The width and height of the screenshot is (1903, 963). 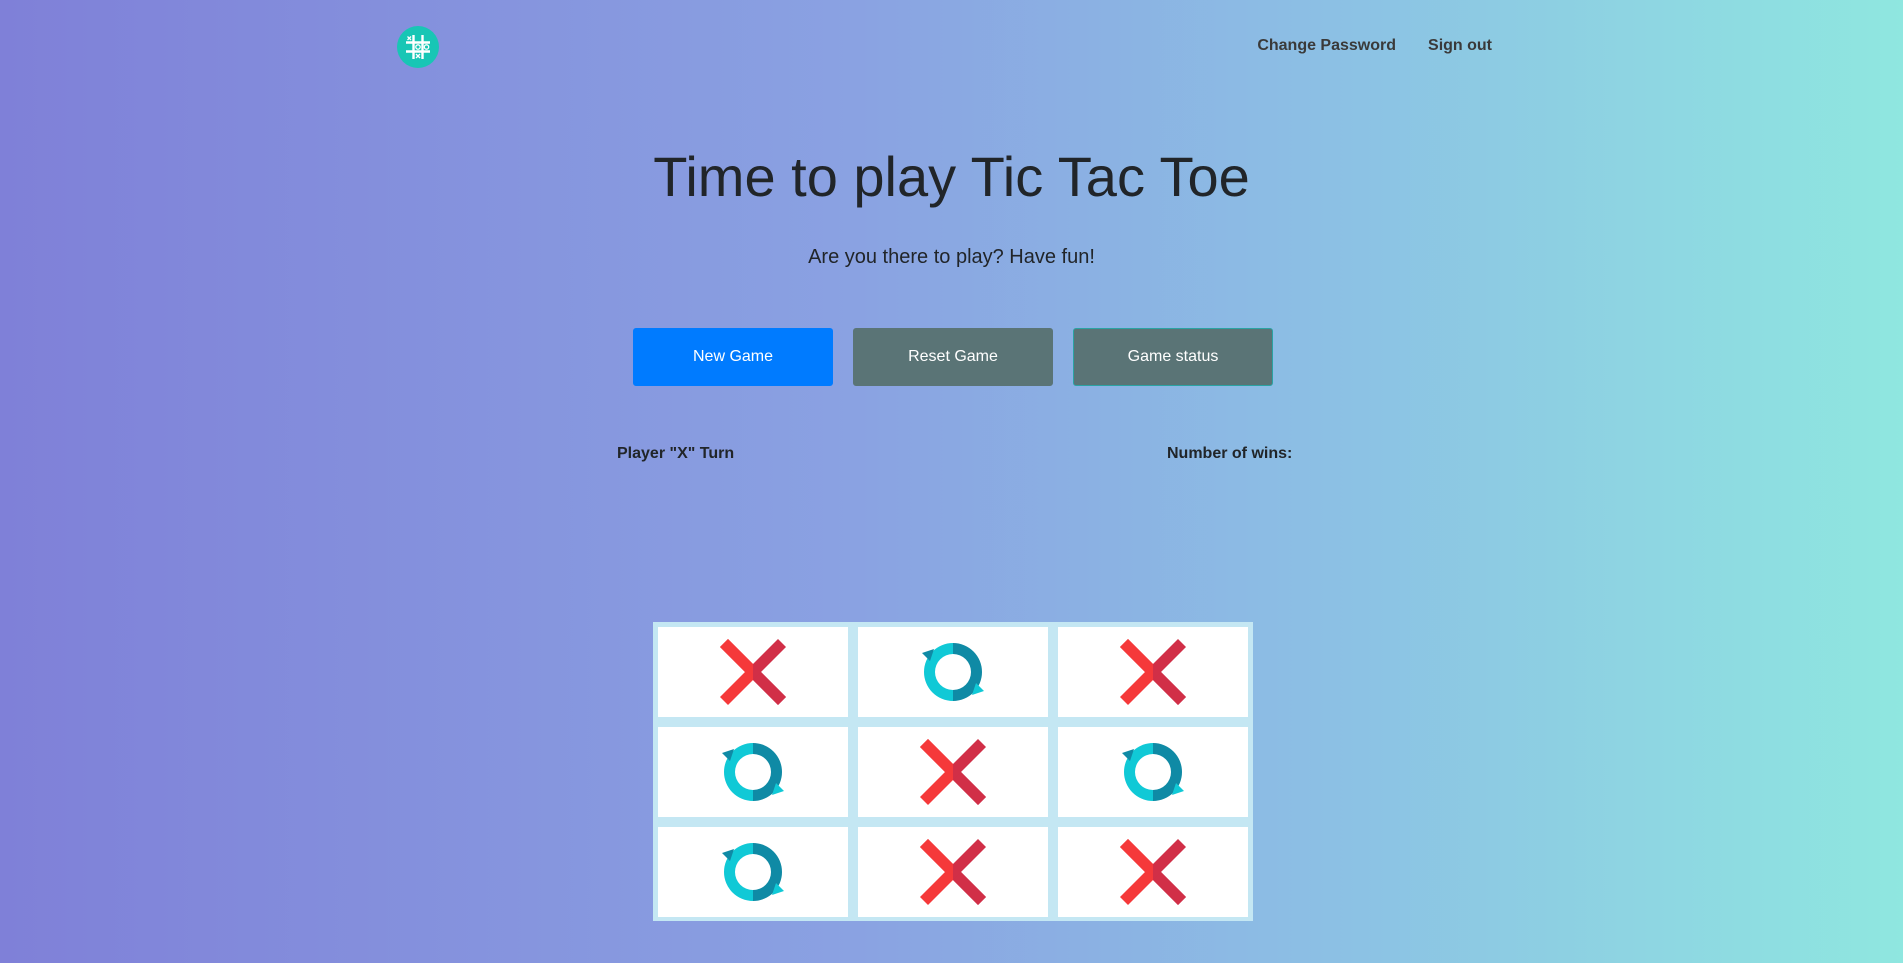 I want to click on grid-icon, so click(x=418, y=47).